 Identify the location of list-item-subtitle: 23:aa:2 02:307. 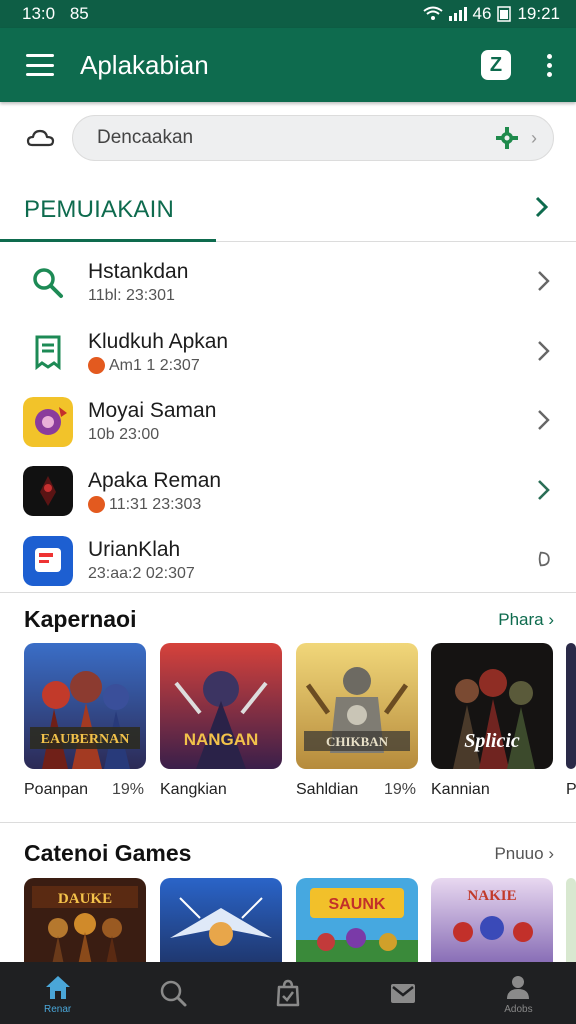
(141, 574).